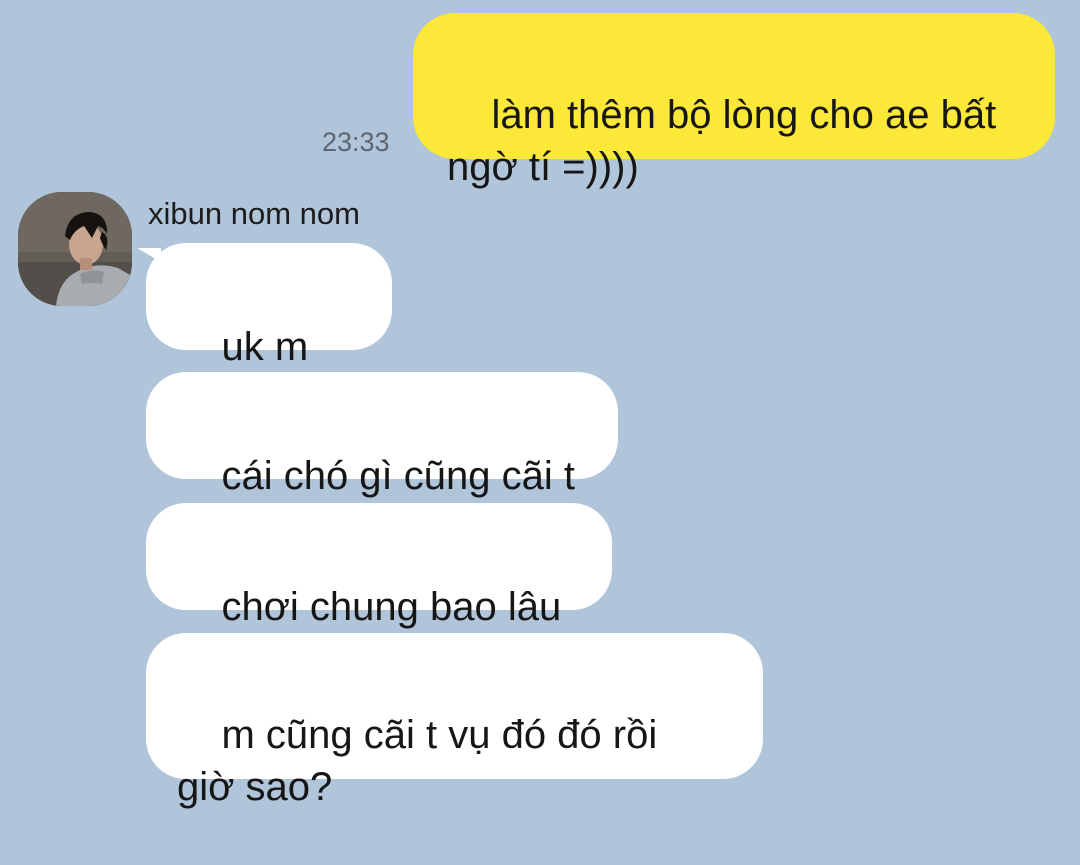 The height and width of the screenshot is (865, 1080). I want to click on outgoing-message-bubble: làm thêm bộ lòng cho ae bất ngờ tí =)))), so click(734, 101).